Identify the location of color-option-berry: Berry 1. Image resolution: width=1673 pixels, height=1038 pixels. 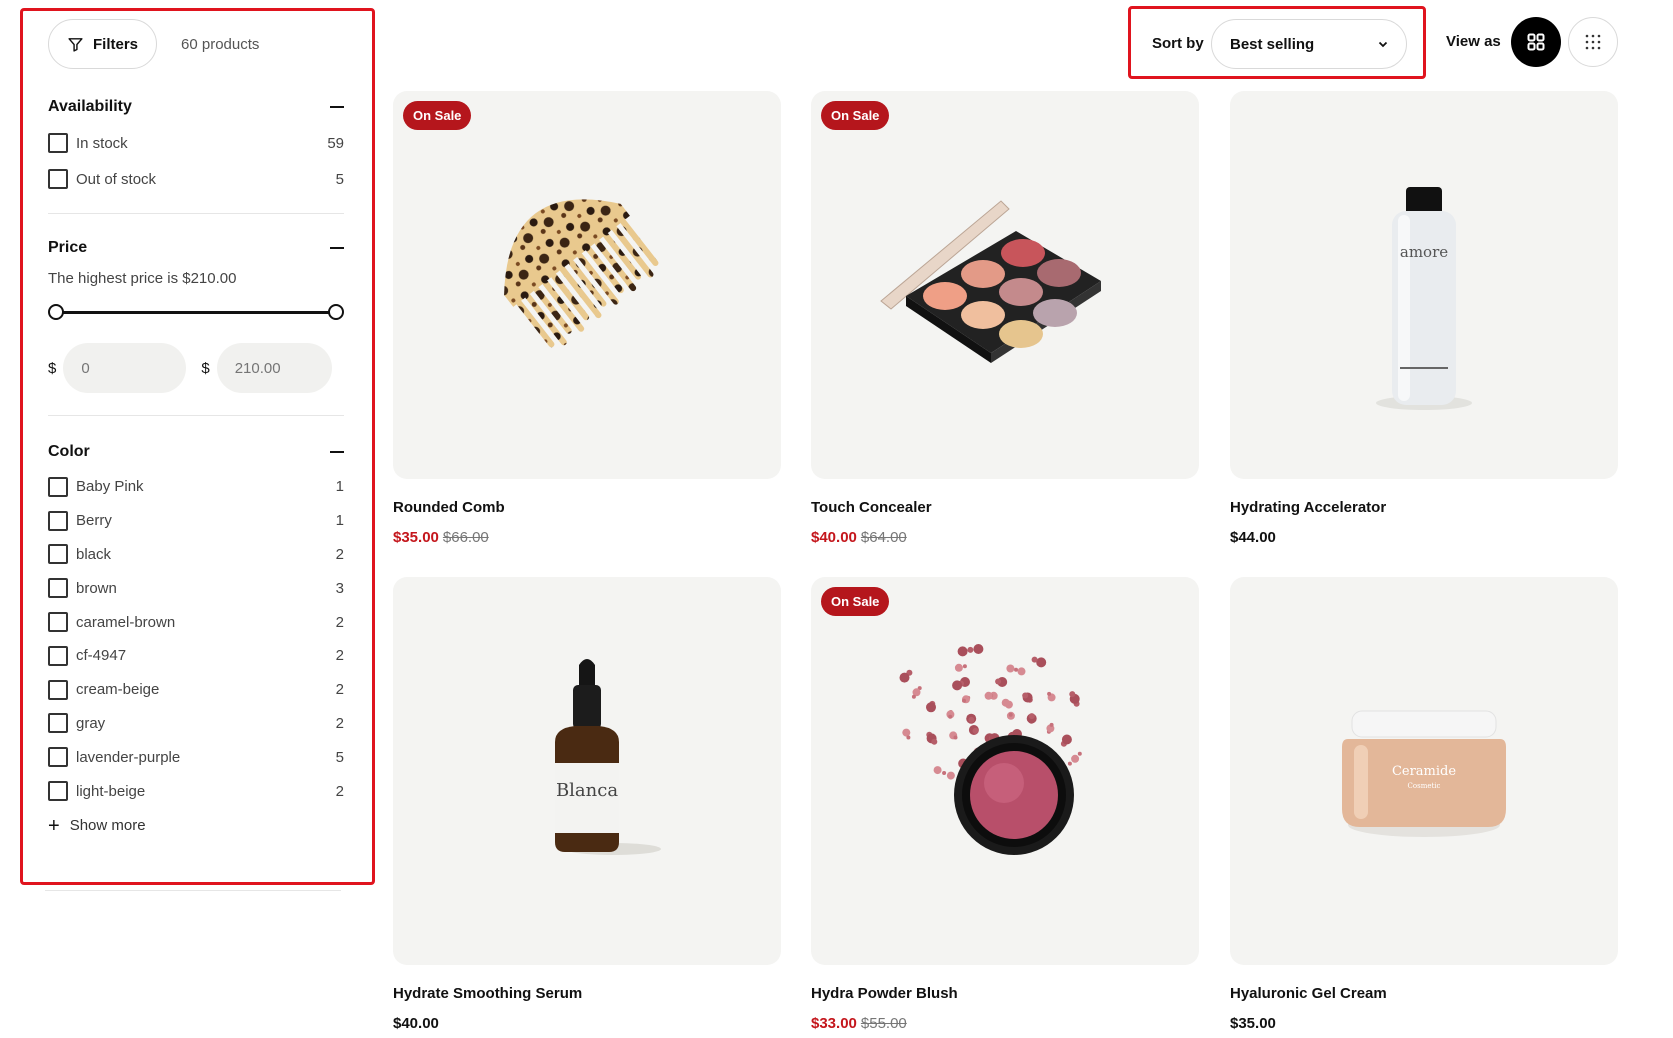
(196, 521).